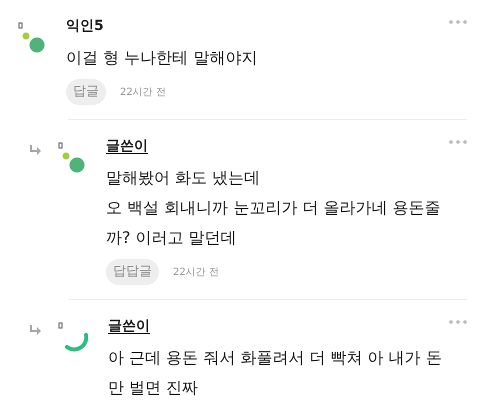 This screenshot has width=480, height=414. I want to click on comment-text: 이걸 형 누나한테 말해야지, so click(162, 58).